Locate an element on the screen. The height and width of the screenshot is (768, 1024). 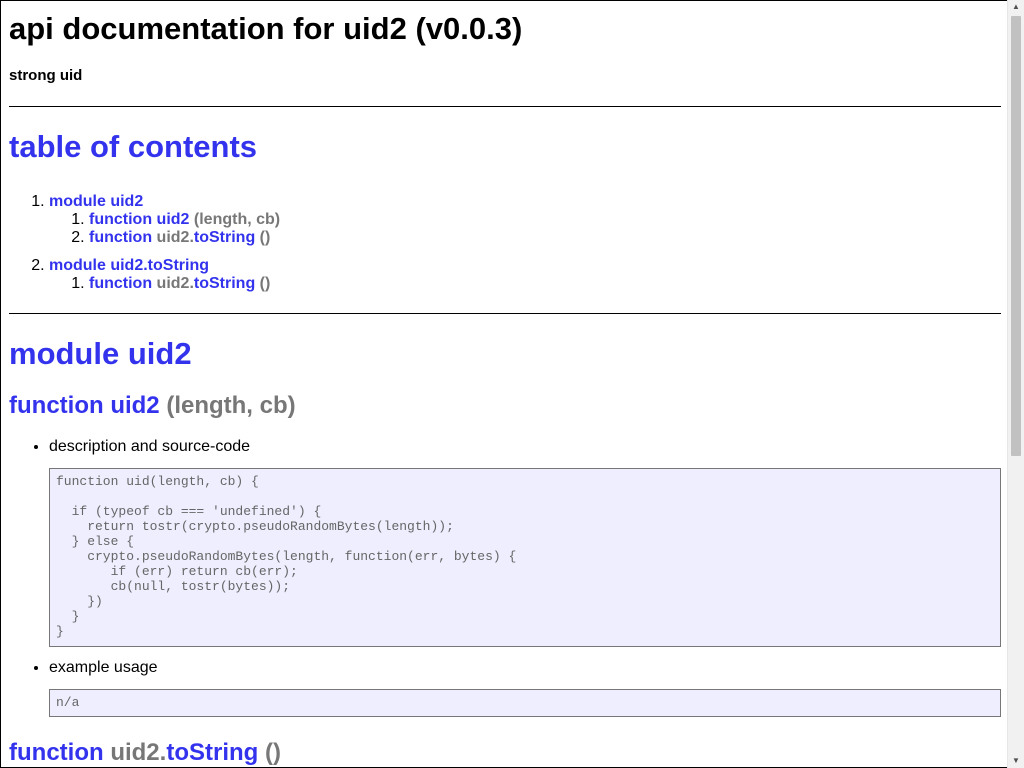
toc-link-function-uid2: function uid2 (length, cb) is located at coordinates (184, 219).